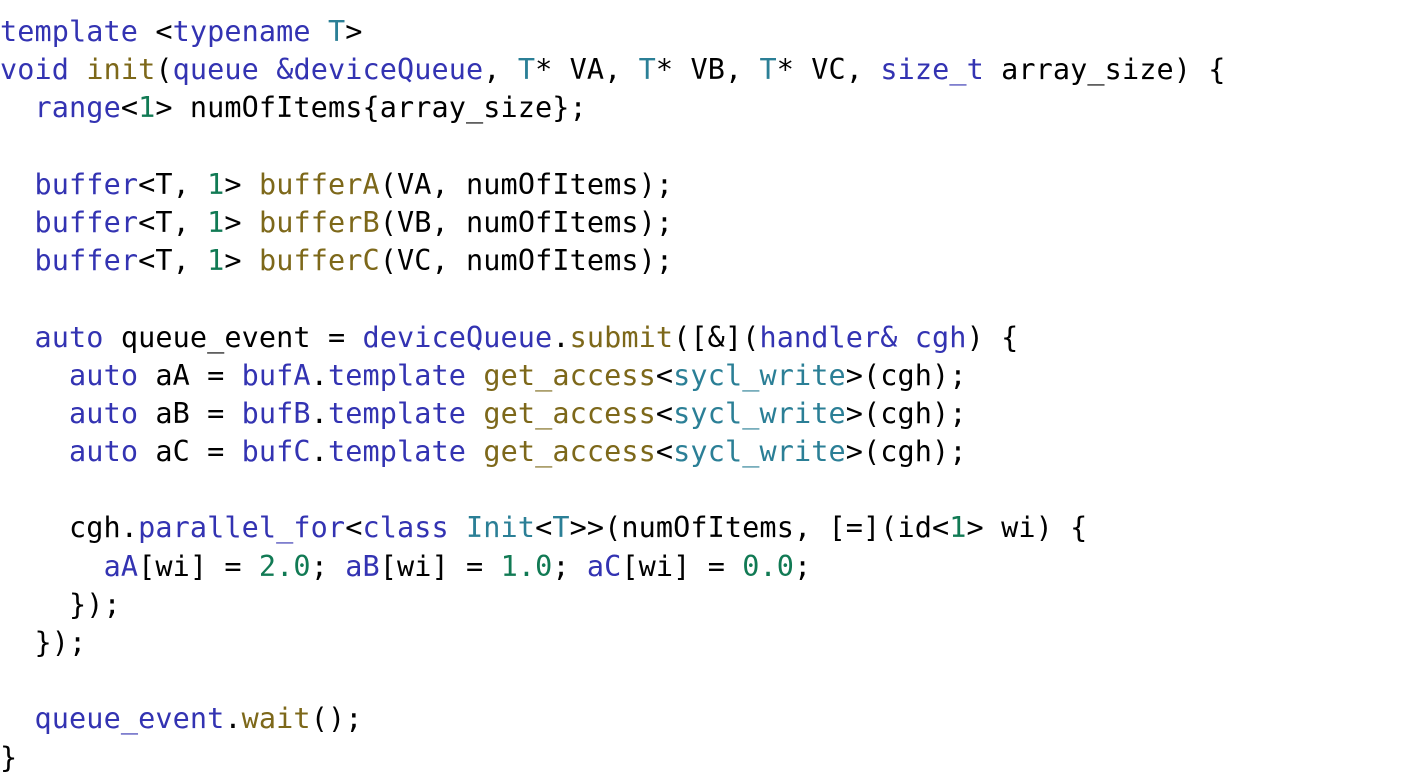  I want to click on code-token: ) {, so click(992, 337).